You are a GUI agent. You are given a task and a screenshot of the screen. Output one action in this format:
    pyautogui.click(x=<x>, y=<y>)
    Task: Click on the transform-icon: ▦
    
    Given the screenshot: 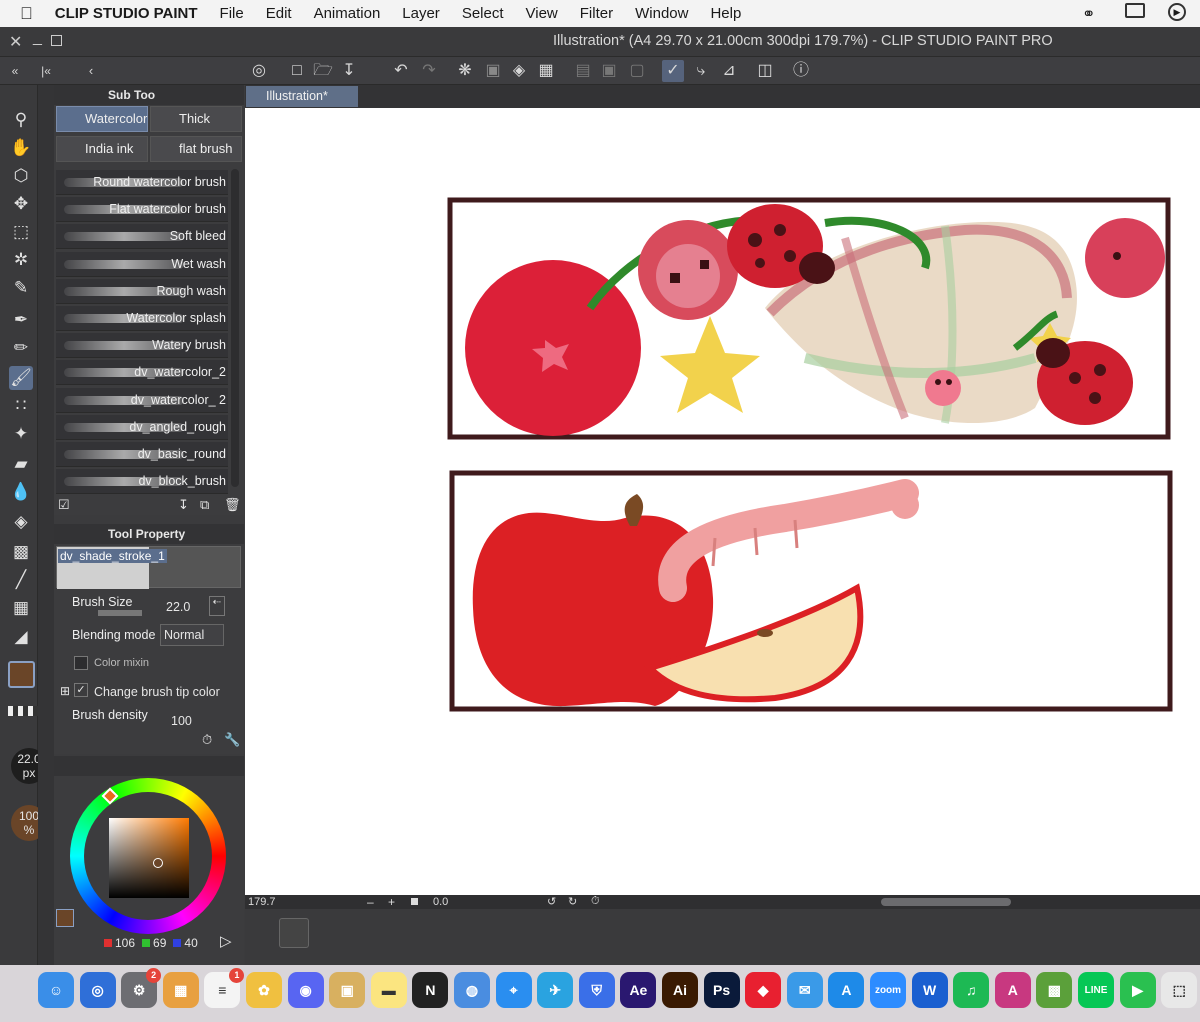 What is the action you would take?
    pyautogui.click(x=546, y=71)
    